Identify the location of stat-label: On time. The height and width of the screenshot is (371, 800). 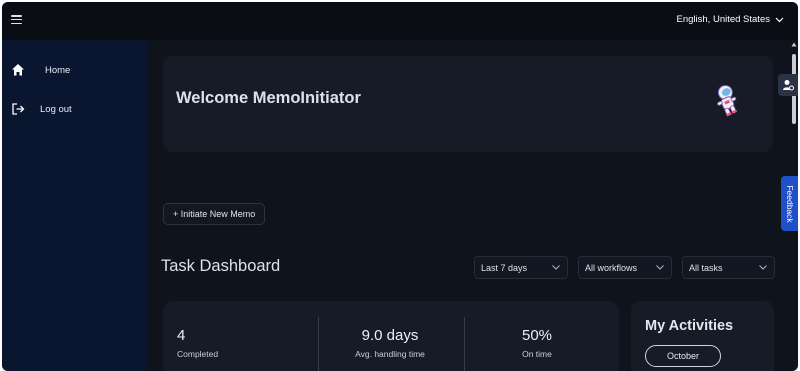
(537, 354).